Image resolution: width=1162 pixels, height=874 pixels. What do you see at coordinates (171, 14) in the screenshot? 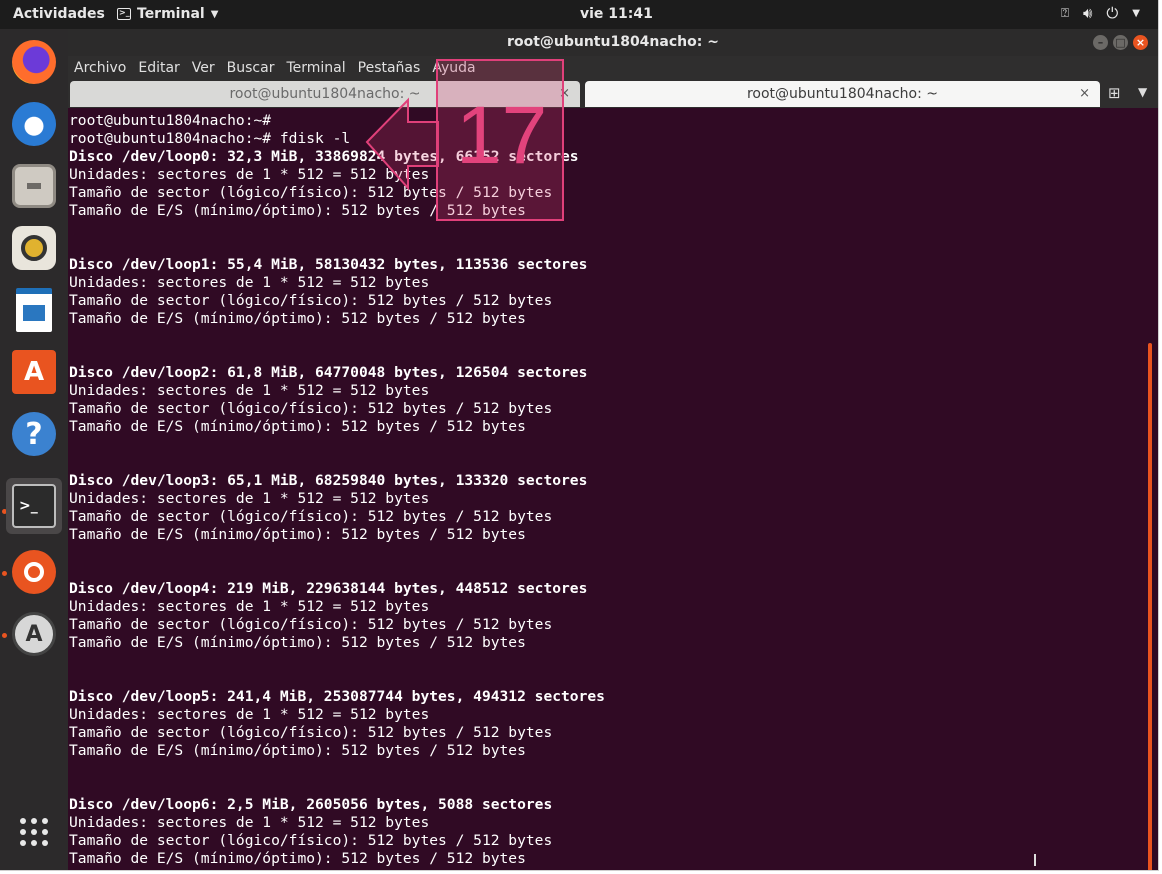
I see `app-menu-label: Terminal` at bounding box center [171, 14].